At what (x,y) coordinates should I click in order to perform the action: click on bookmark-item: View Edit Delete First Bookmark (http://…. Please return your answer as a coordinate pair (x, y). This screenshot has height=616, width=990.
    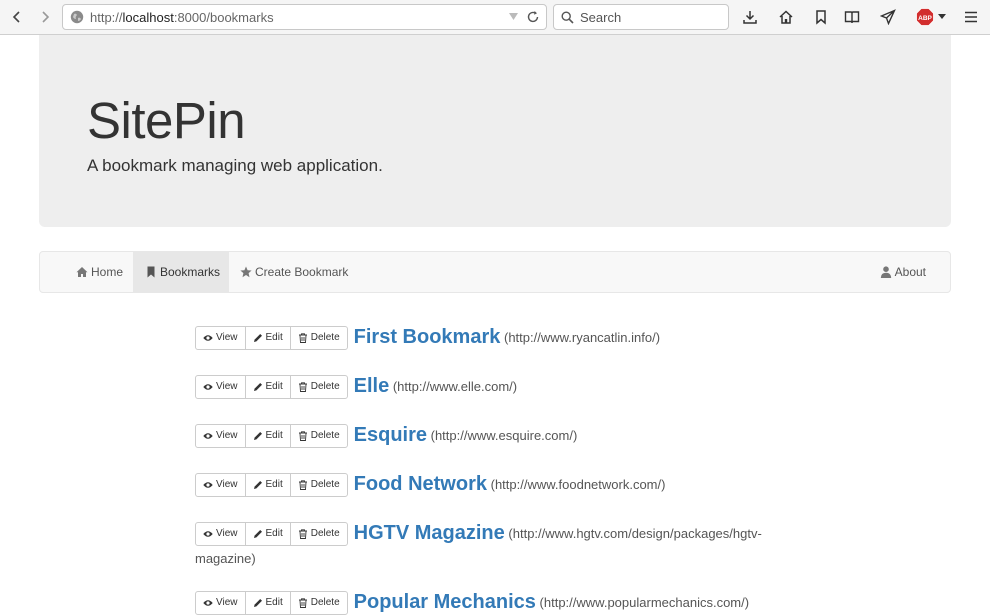
    Looking at the image, I should click on (485, 337).